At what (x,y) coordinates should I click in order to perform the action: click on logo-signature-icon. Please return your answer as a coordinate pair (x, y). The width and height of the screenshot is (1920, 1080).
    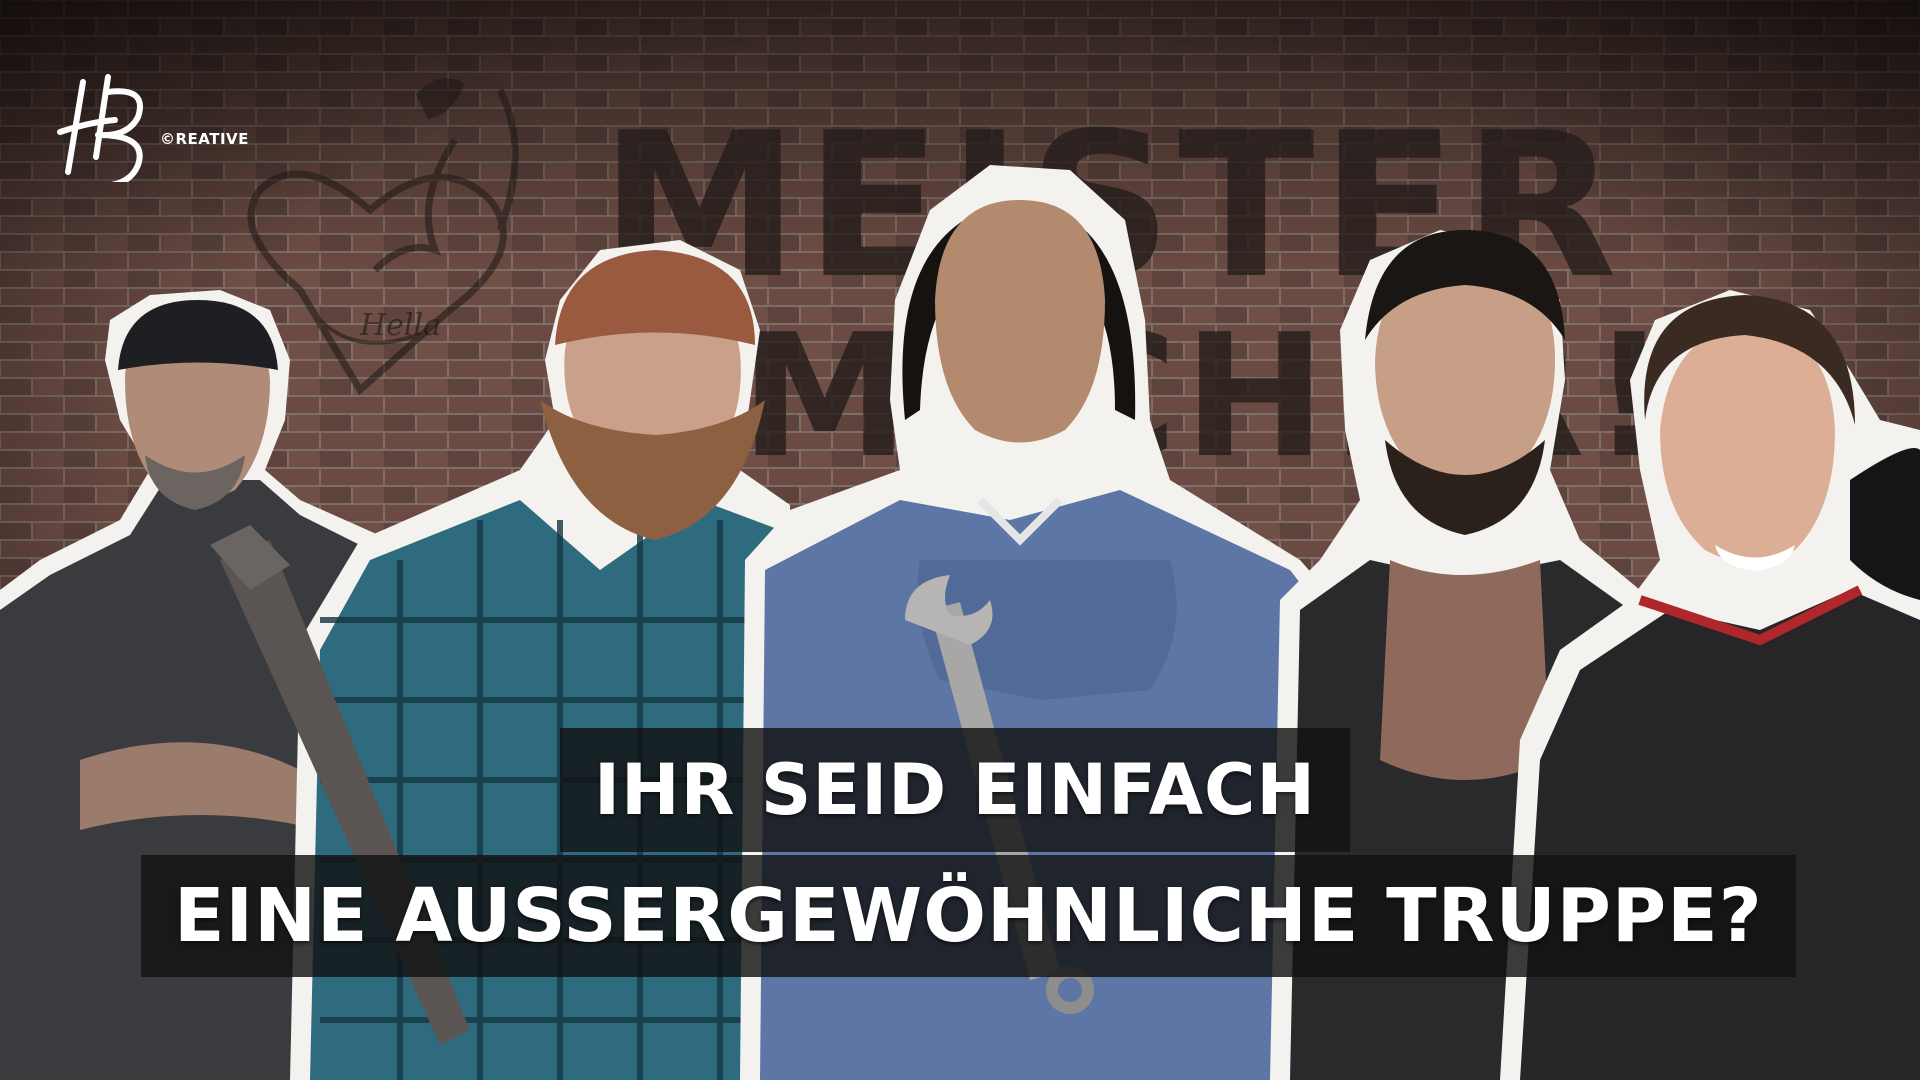
    Looking at the image, I should click on (100, 128).